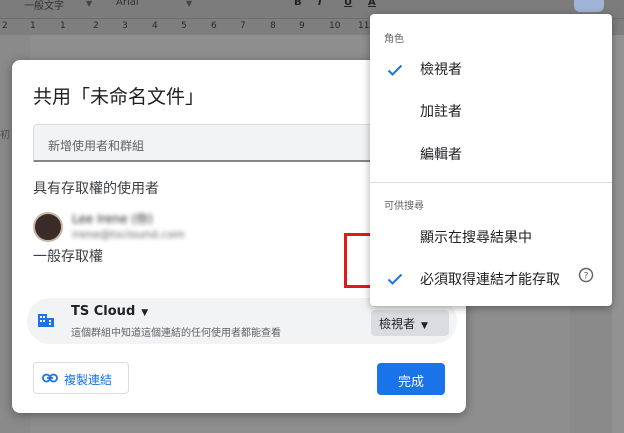  I want to click on building-icon, so click(46, 320).